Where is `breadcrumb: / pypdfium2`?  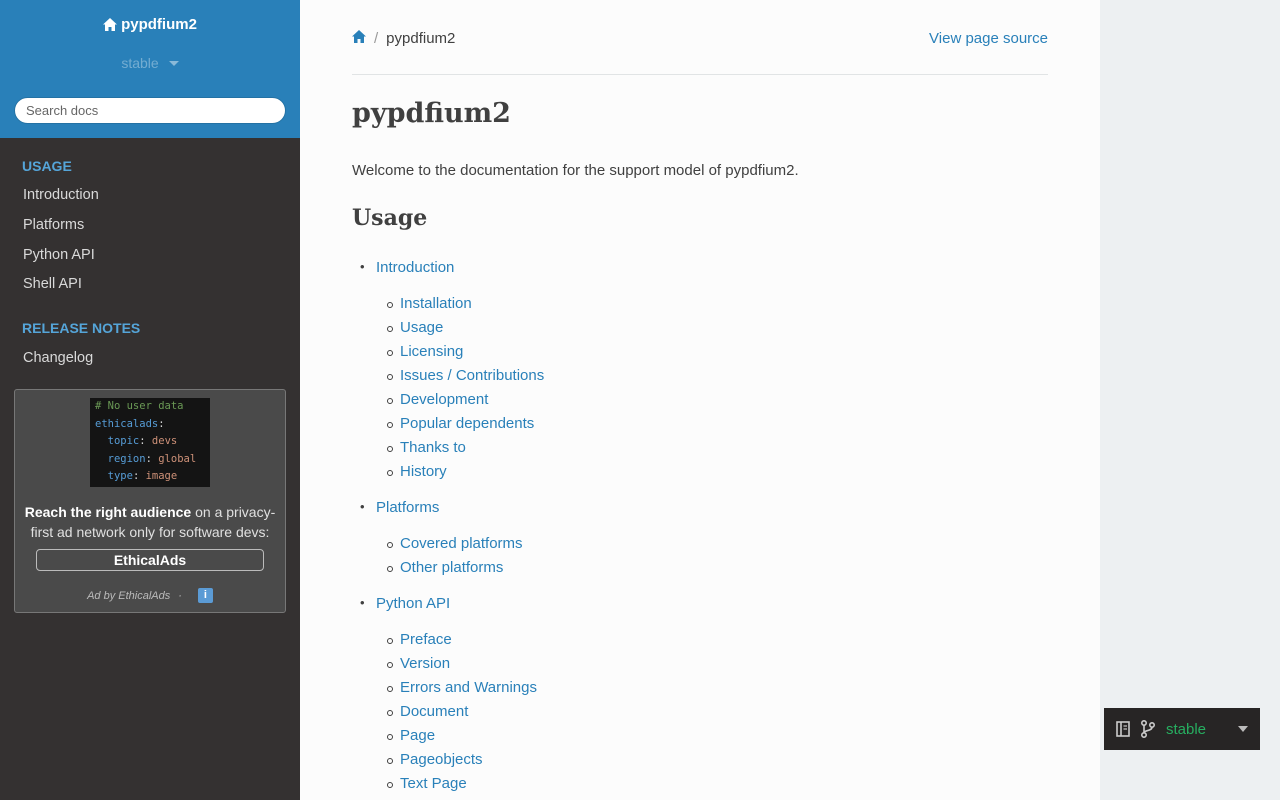 breadcrumb: / pypdfium2 is located at coordinates (403, 38).